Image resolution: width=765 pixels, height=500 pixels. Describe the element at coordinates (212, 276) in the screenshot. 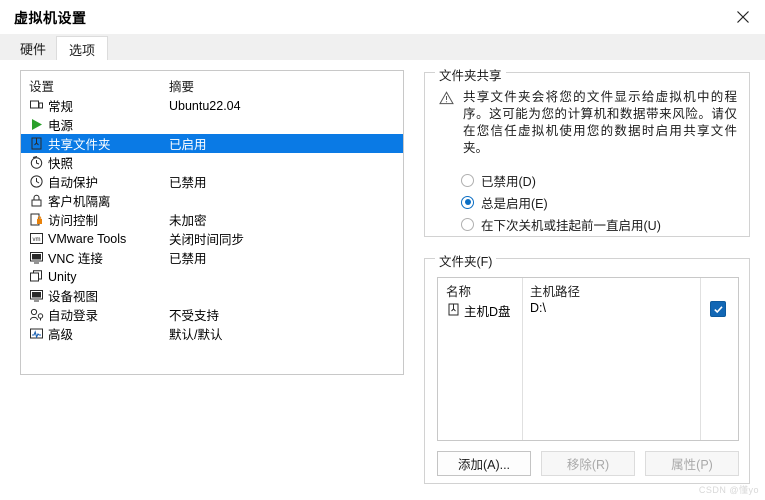

I see `settings-row-9: Unity` at that location.